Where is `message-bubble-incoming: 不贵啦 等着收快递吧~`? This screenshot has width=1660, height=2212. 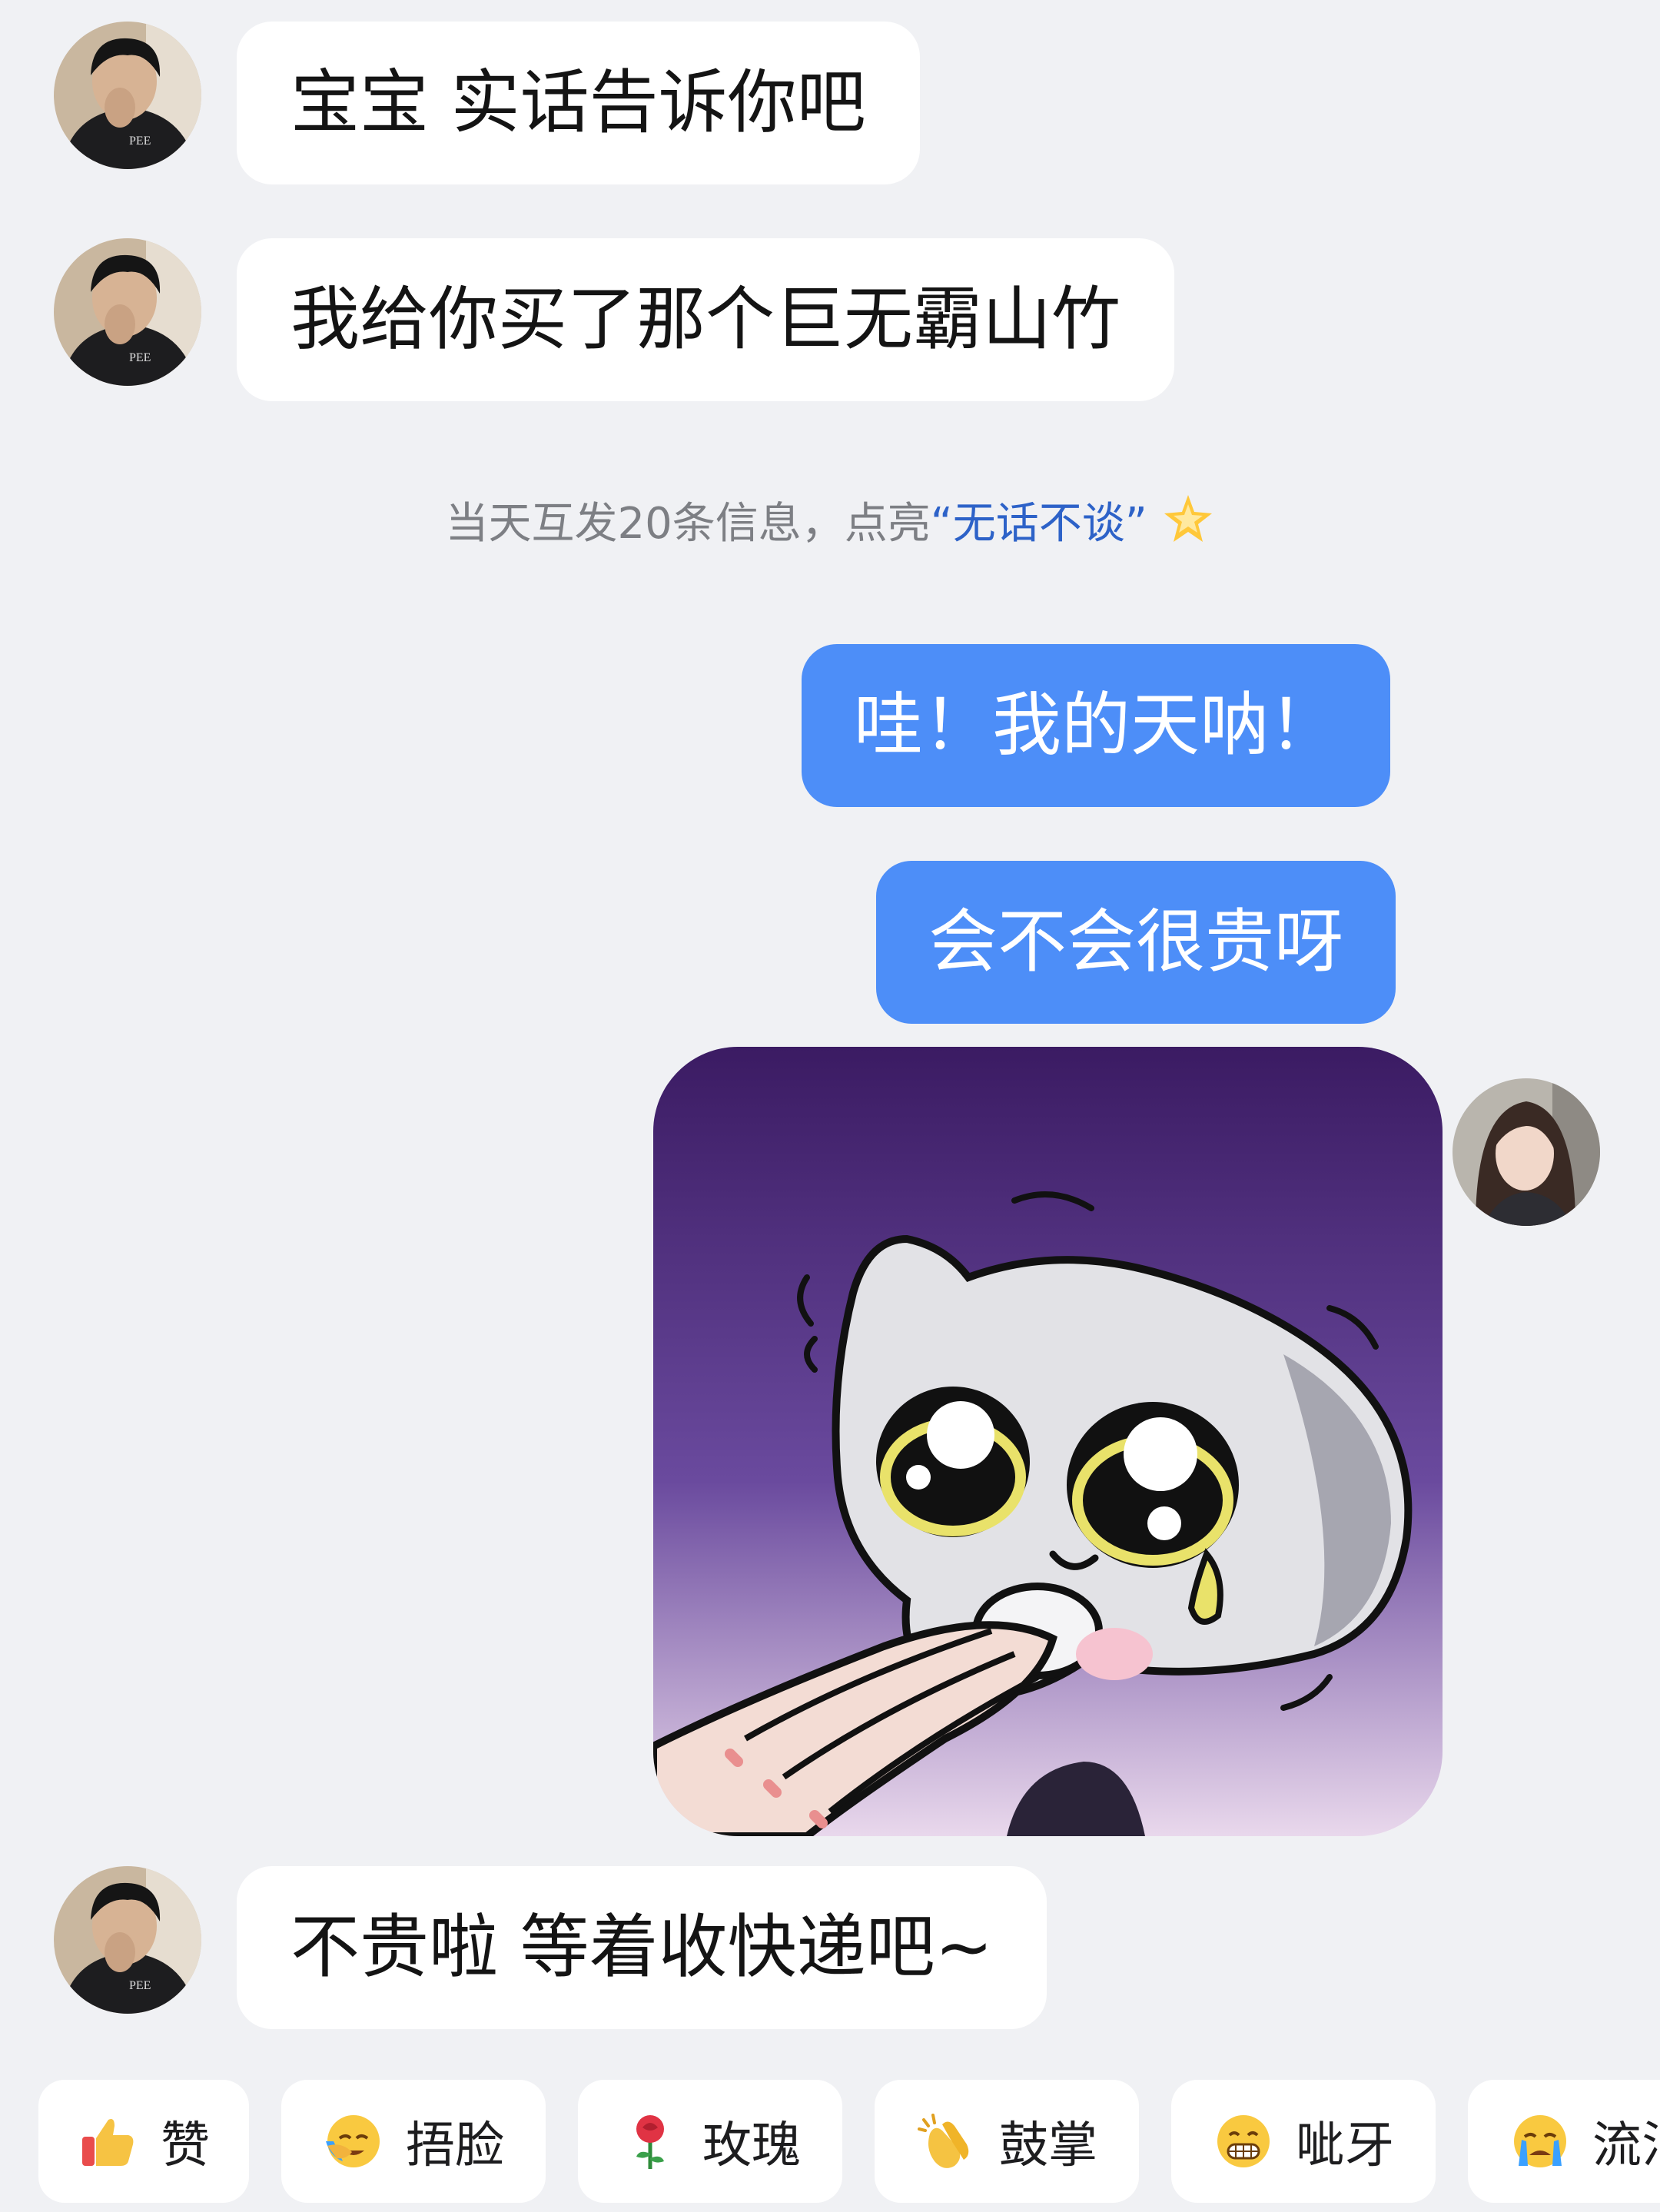 message-bubble-incoming: 不贵啦 等着收快递吧~ is located at coordinates (642, 1947).